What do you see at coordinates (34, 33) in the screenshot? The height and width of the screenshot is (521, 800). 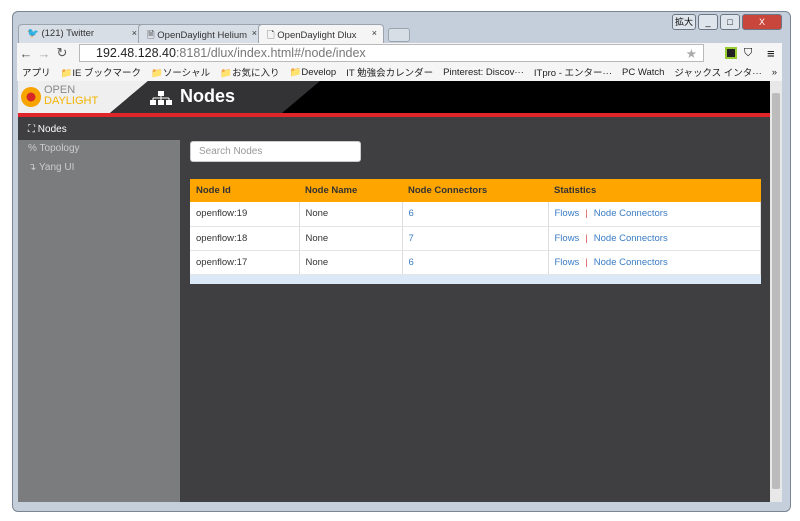 I see `twitter-icon: 🐦` at bounding box center [34, 33].